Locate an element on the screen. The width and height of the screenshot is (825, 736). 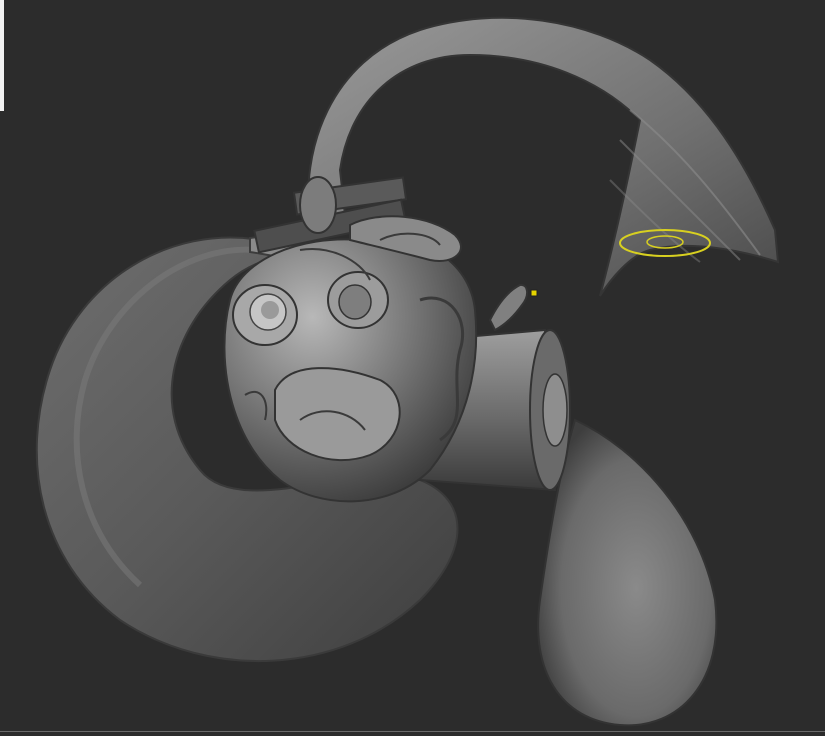
small-horn is located at coordinates (508, 307).